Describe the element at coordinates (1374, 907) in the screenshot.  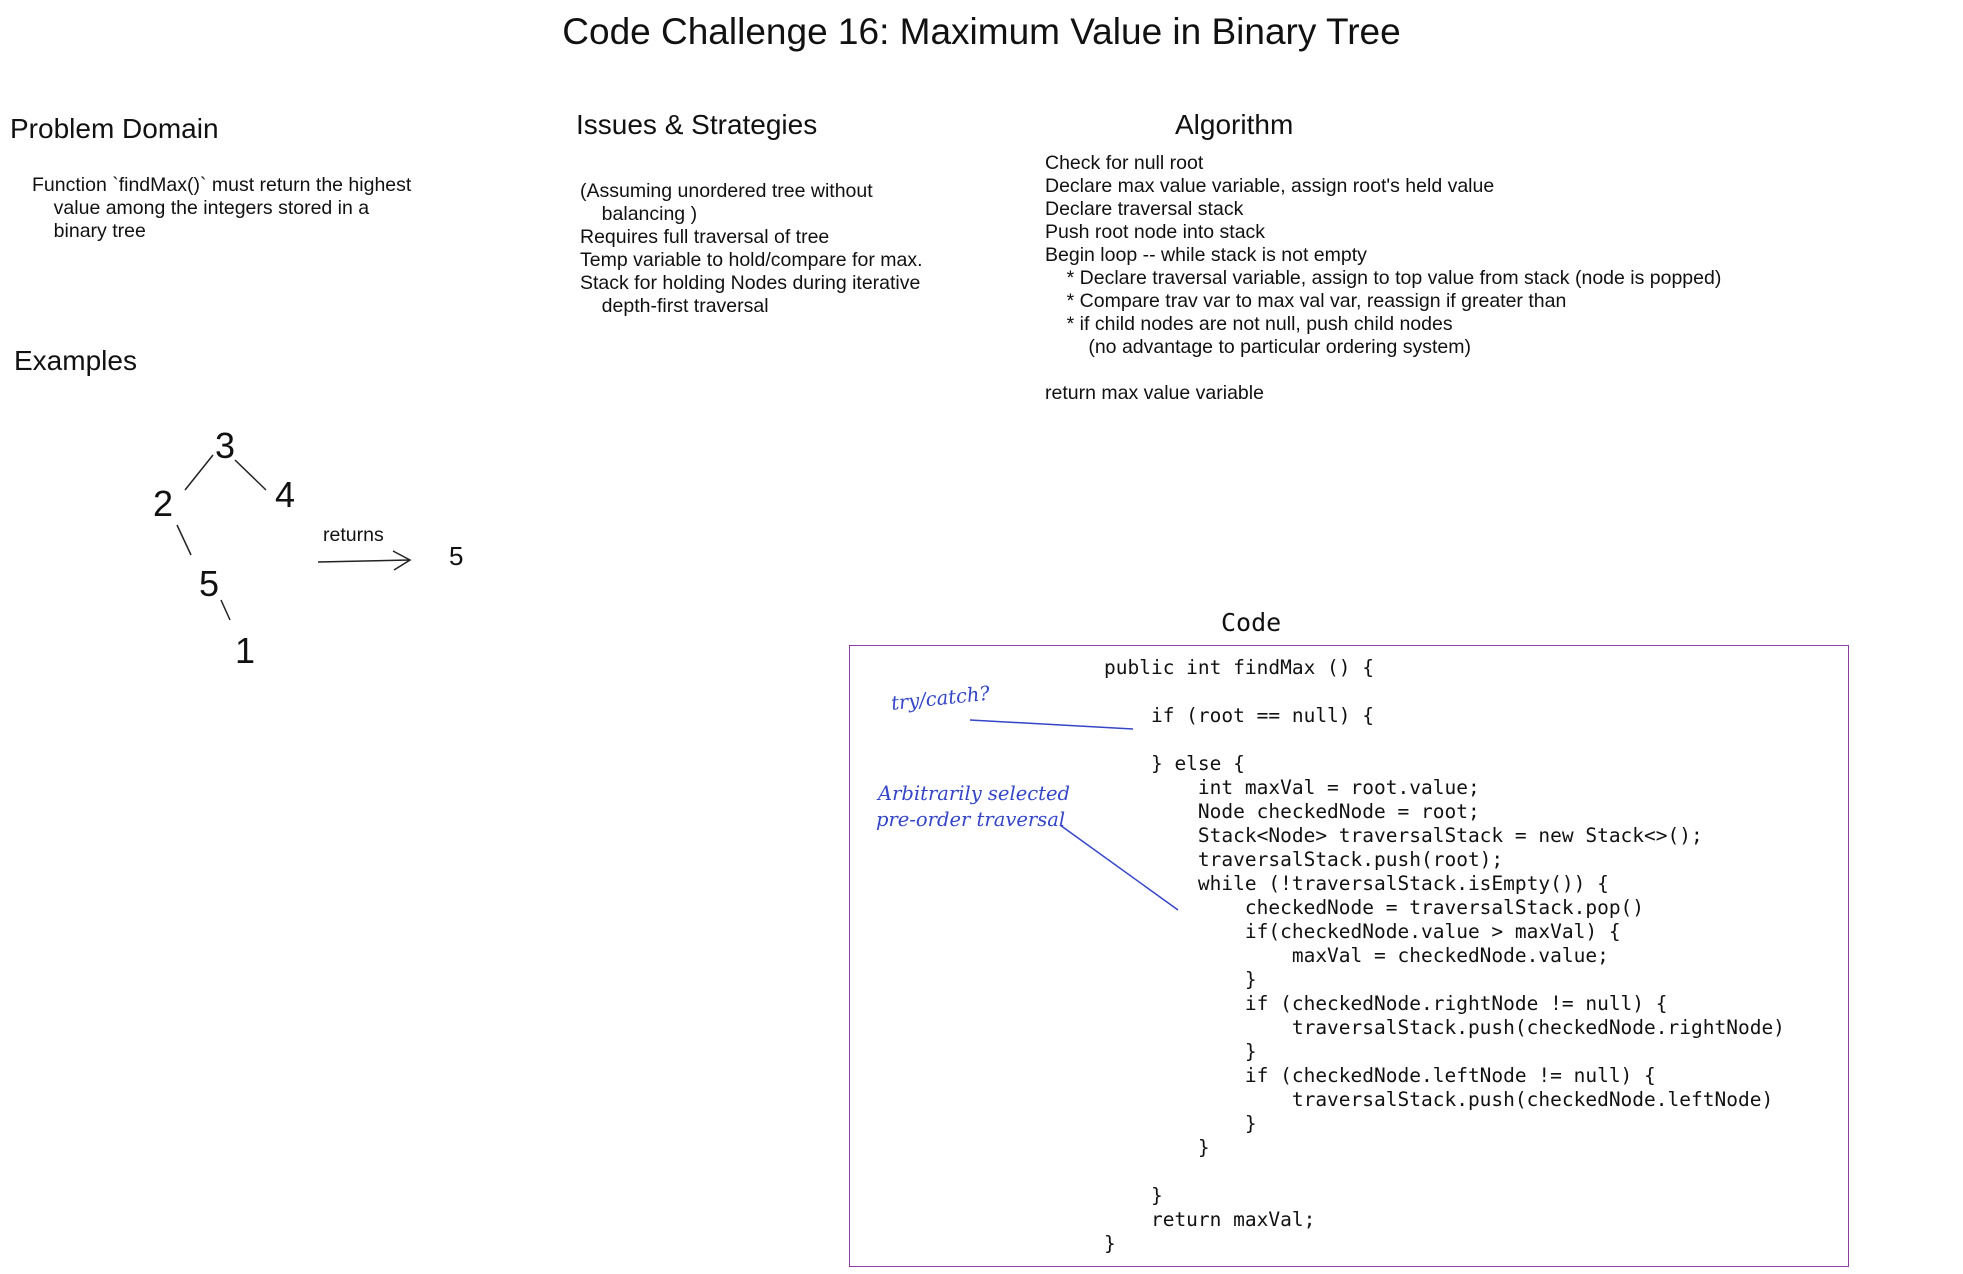
I see `code-line: checkedNode = traversalStack.pop()` at that location.